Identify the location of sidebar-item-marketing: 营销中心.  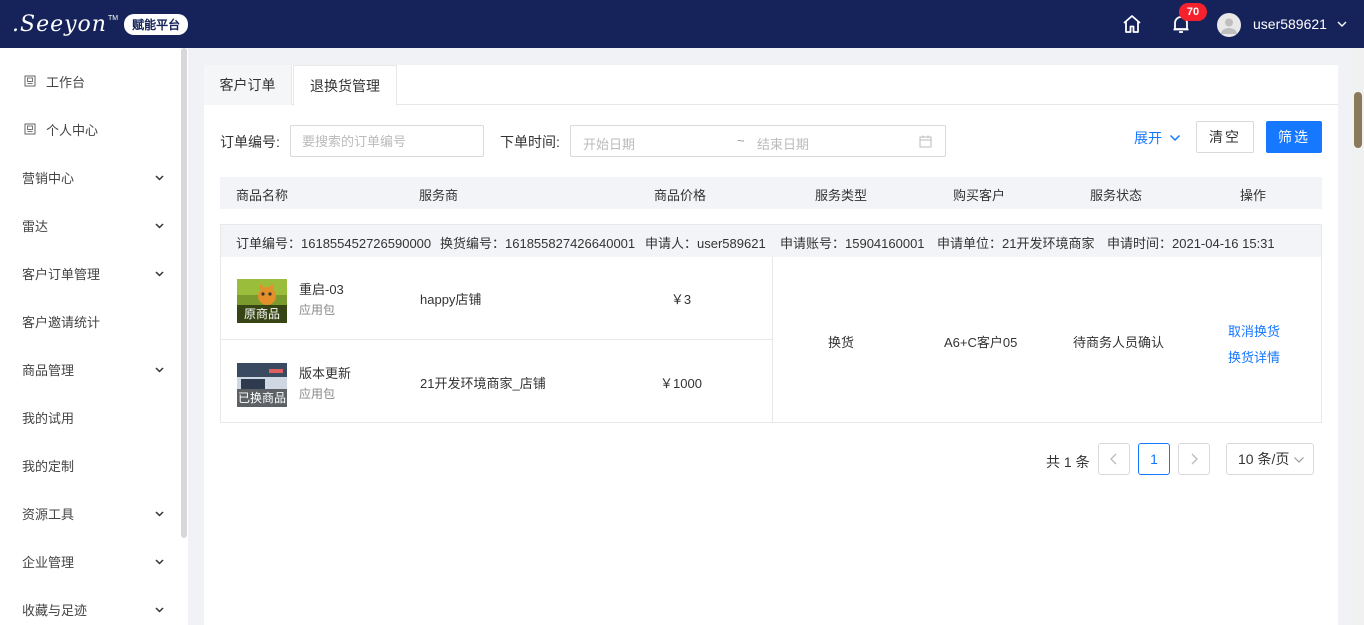
(90, 177).